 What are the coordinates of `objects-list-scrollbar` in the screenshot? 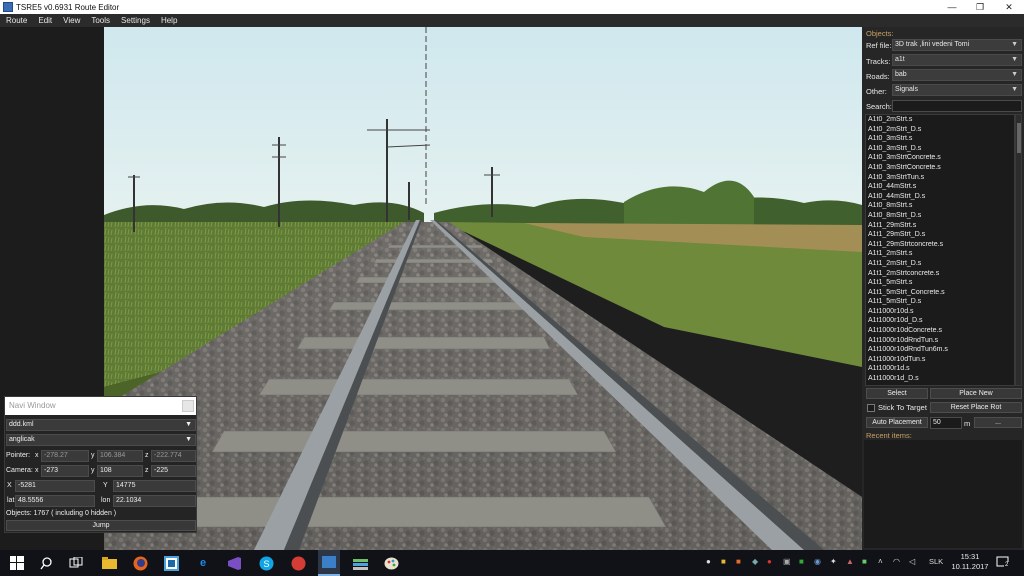 It's located at (1018, 250).